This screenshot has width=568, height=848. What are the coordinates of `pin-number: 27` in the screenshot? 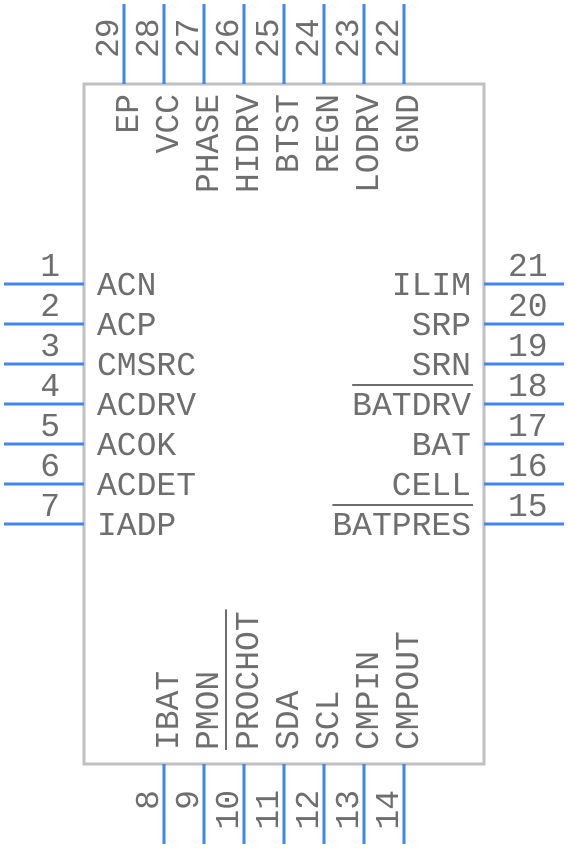 It's located at (189, 38).